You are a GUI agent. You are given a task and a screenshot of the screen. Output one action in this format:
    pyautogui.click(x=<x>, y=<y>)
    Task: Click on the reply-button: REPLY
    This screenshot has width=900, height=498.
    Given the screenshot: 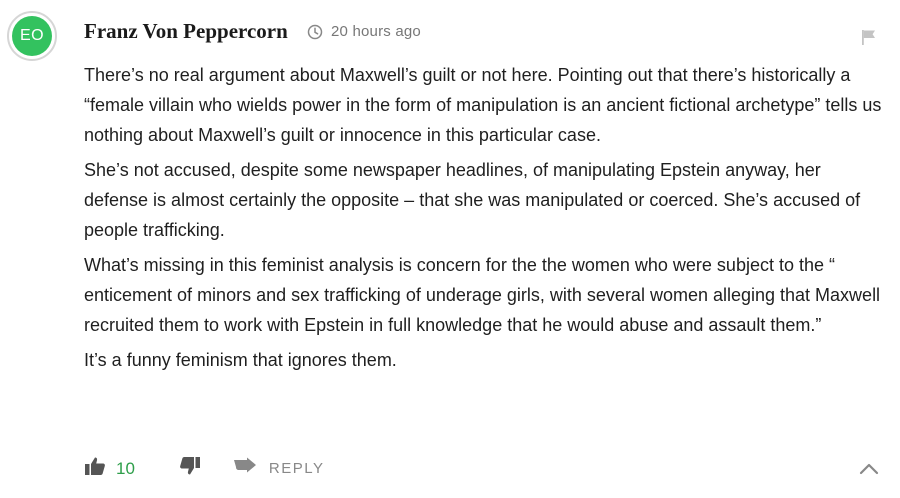 What is the action you would take?
    pyautogui.click(x=279, y=468)
    